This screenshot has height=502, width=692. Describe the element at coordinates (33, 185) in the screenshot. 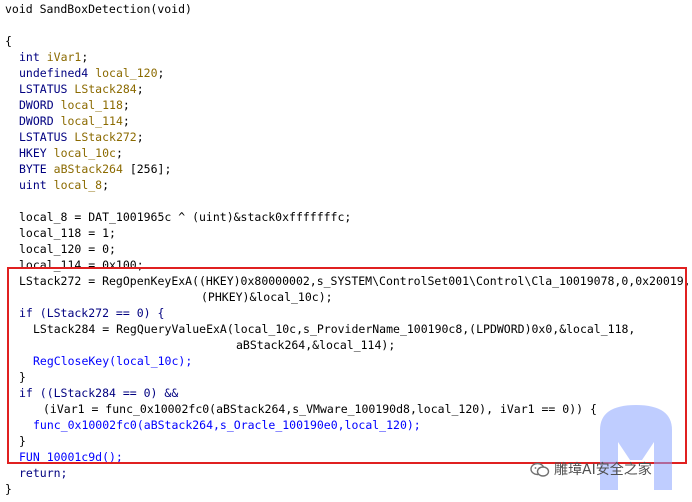

I see `type-name: uint` at that location.